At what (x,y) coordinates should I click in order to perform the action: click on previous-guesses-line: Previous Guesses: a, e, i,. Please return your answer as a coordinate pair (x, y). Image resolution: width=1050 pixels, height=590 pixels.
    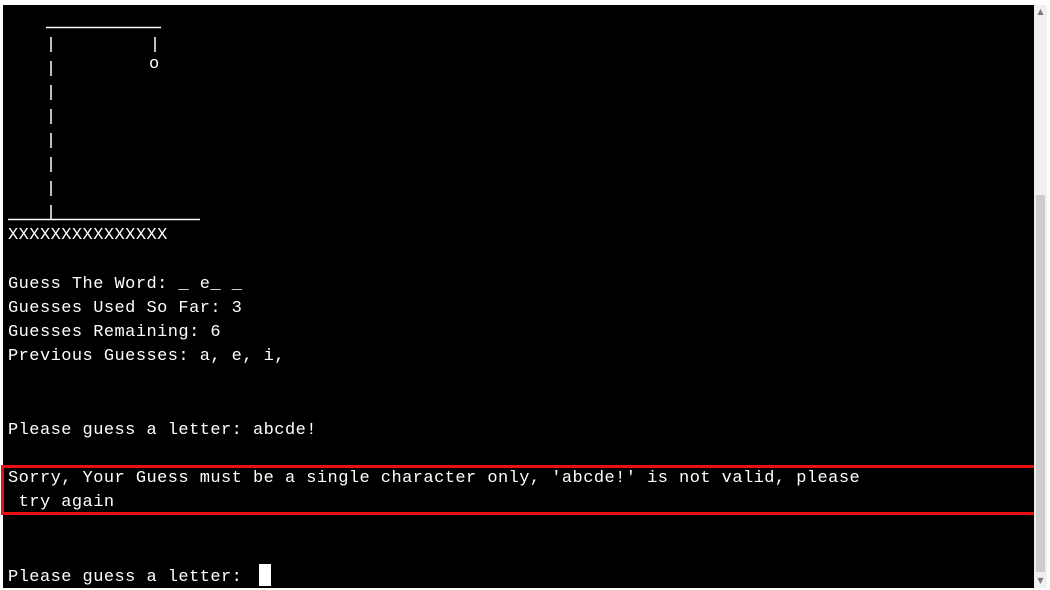
    Looking at the image, I should click on (146, 356).